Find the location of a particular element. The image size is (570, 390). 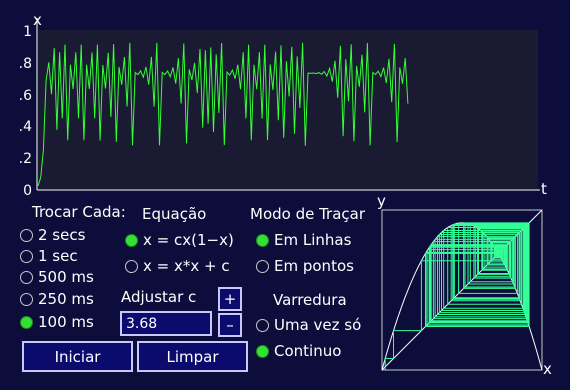

c-value-input: 3.68 is located at coordinates (166, 323).